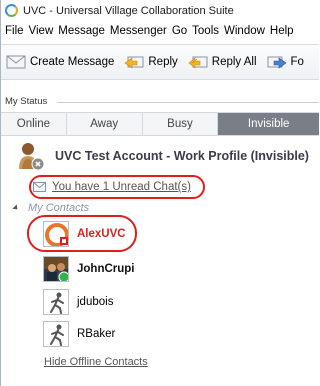 The height and width of the screenshot is (386, 320). Describe the element at coordinates (16, 62) in the screenshot. I see `envelope-icon` at that location.